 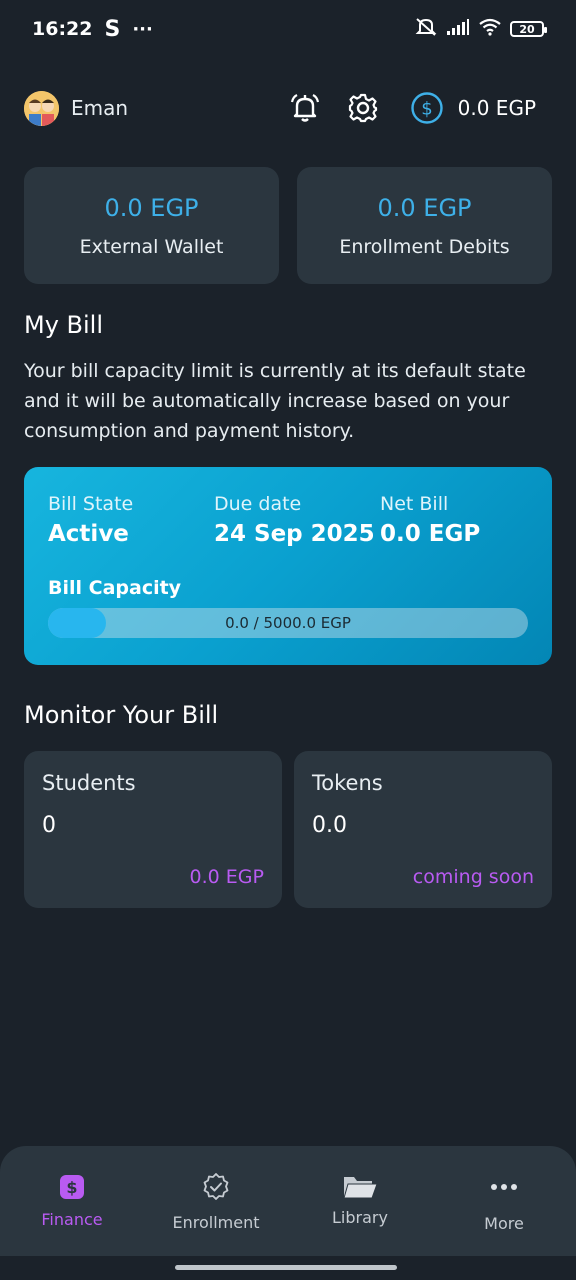 What do you see at coordinates (153, 829) in the screenshot?
I see `students-card: Students 0 0.0 EGP` at bounding box center [153, 829].